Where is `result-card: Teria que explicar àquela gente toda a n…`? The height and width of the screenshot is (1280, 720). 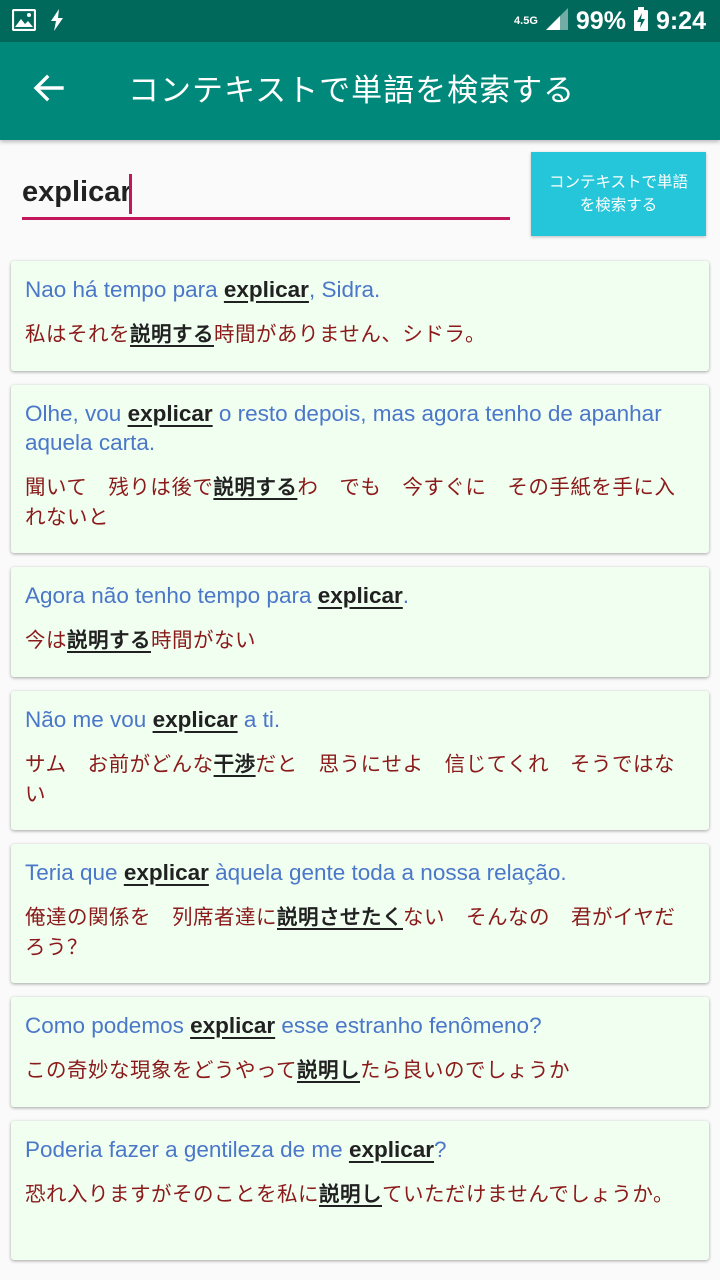
result-card: Teria que explicar àquela gente toda a n… is located at coordinates (360, 913).